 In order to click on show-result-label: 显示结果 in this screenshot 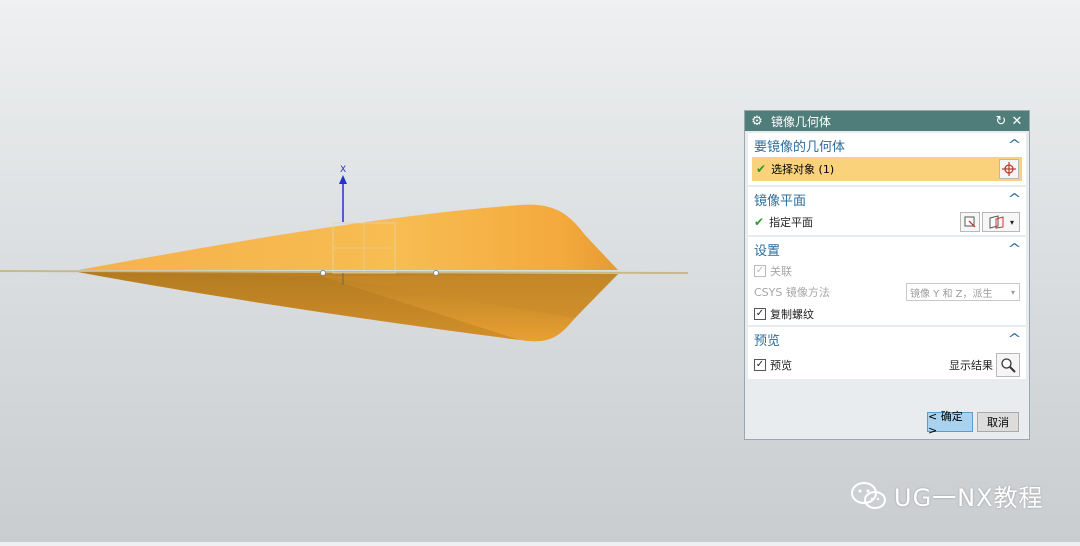, I will do `click(971, 365)`.